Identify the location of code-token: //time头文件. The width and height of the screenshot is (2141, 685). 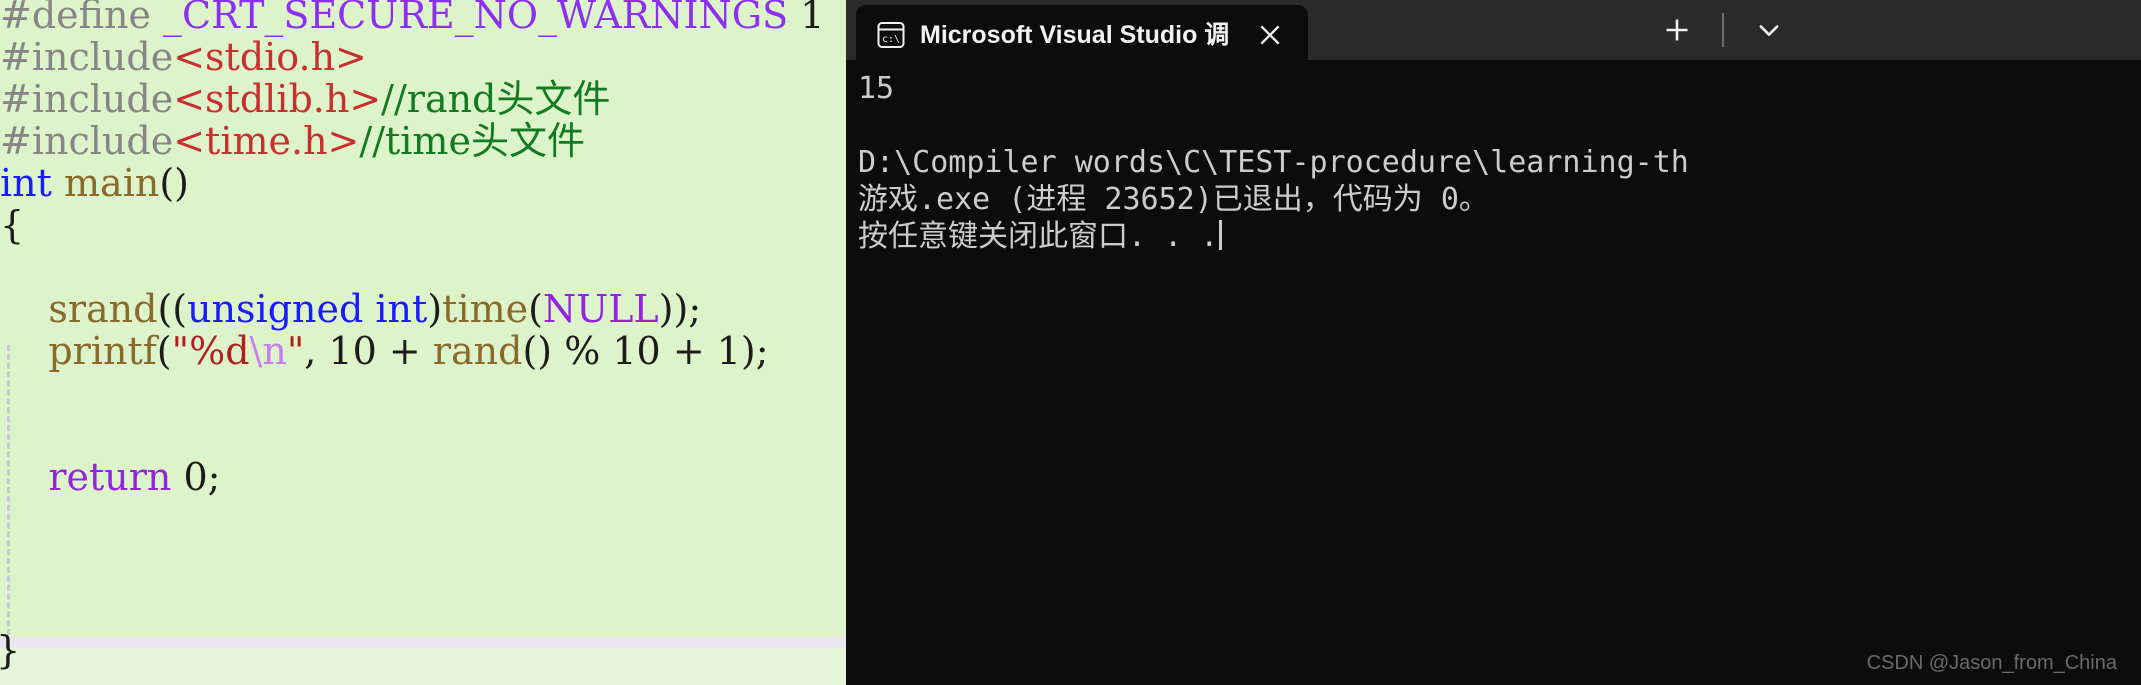
(472, 141).